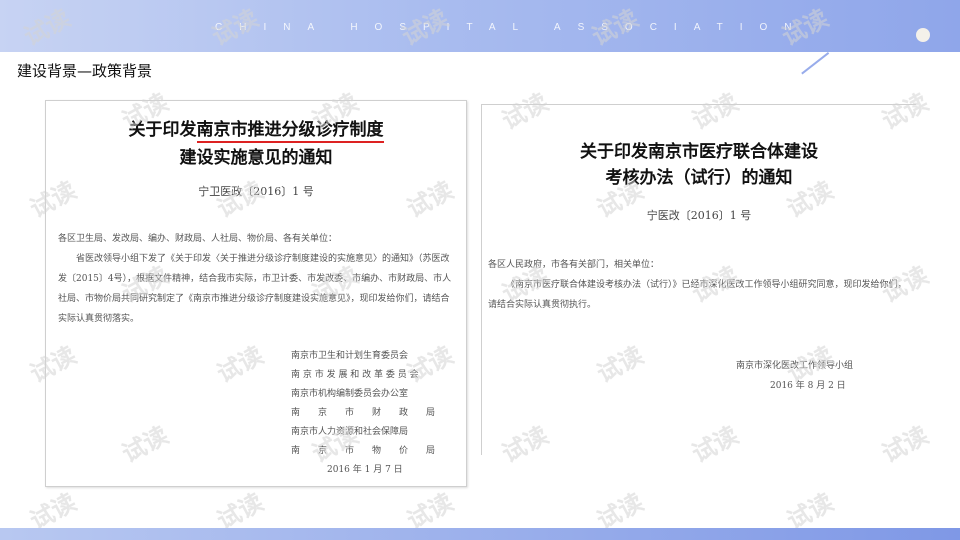 The image size is (960, 540). What do you see at coordinates (350, 356) in the screenshot?
I see `doc1-signature: 南京市卫生和计划生育委员会` at bounding box center [350, 356].